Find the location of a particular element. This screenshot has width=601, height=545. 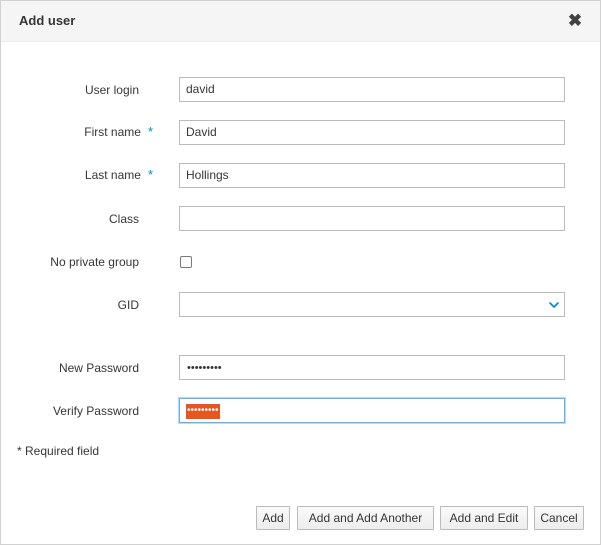

last-name-input: Hollings is located at coordinates (372, 175).